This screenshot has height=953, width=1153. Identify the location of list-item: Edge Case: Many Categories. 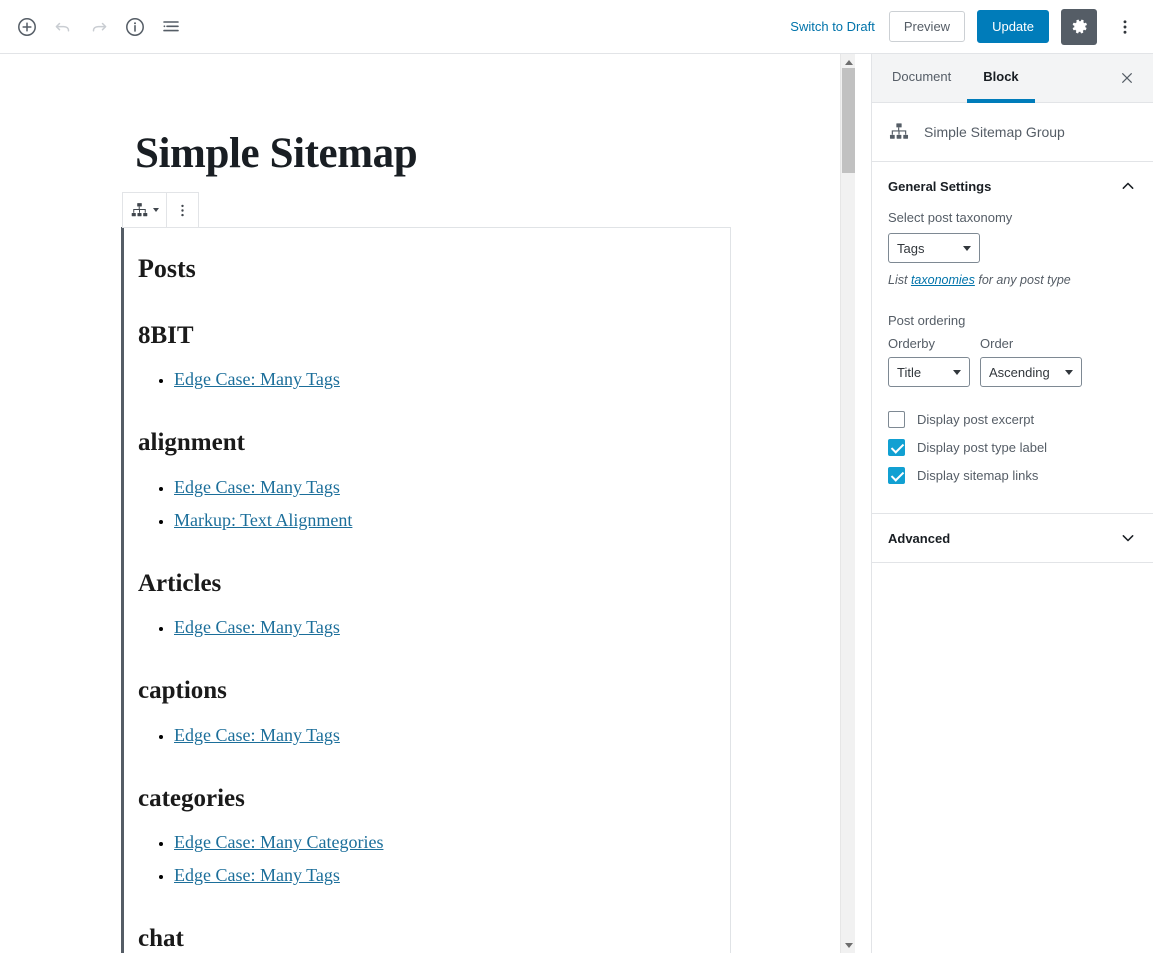
(440, 842).